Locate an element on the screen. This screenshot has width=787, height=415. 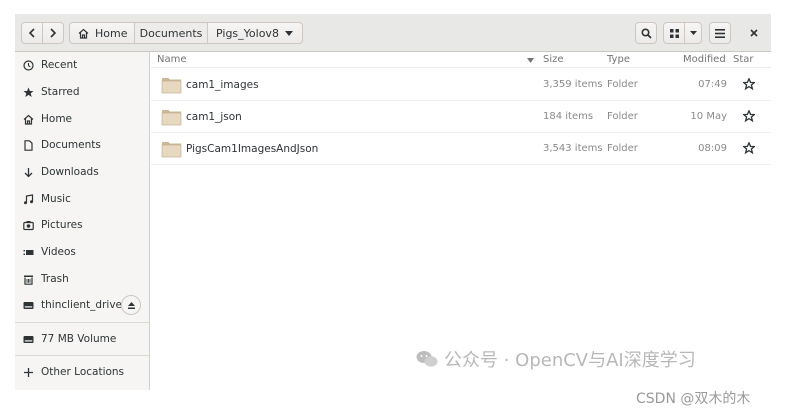
wechat-icon is located at coordinates (427, 359).